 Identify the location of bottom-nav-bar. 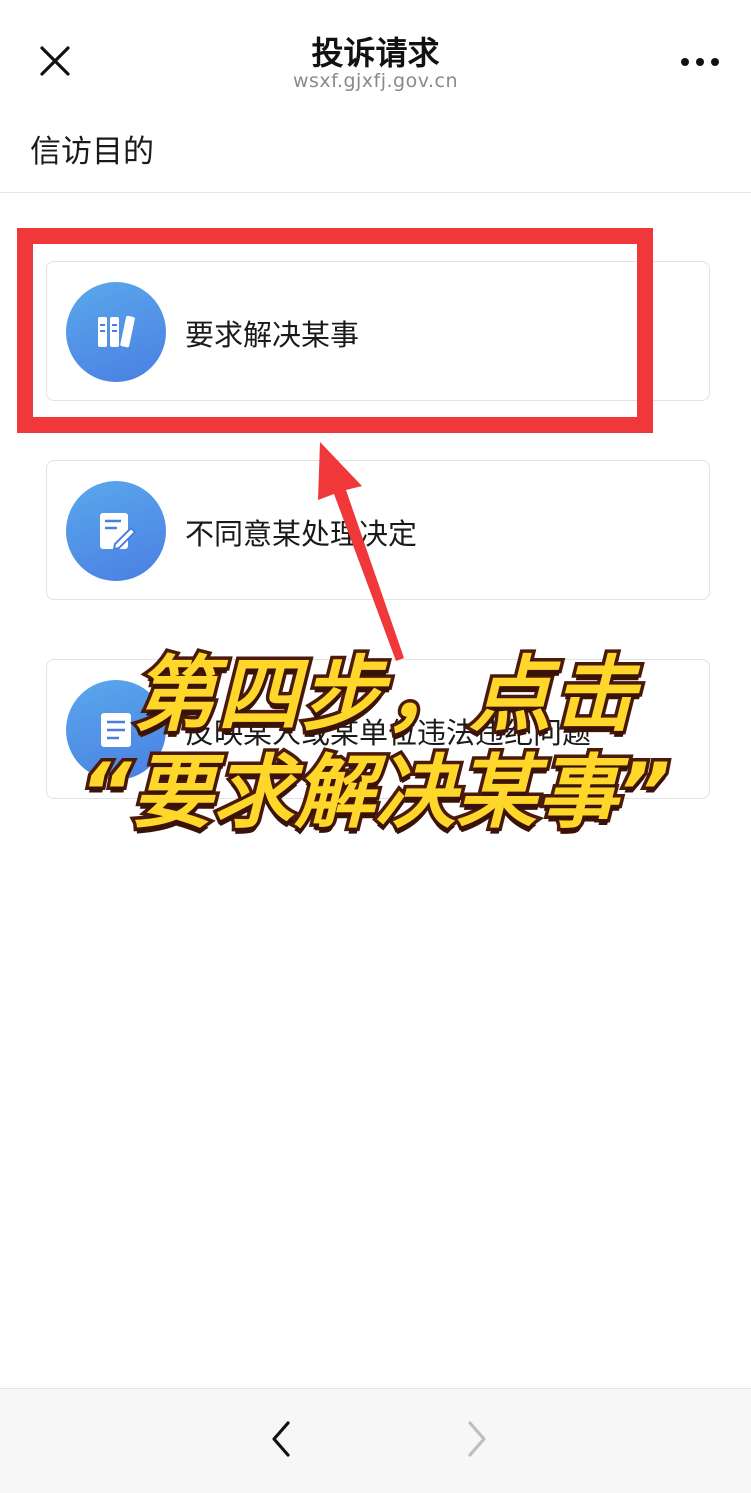
(375, 1440).